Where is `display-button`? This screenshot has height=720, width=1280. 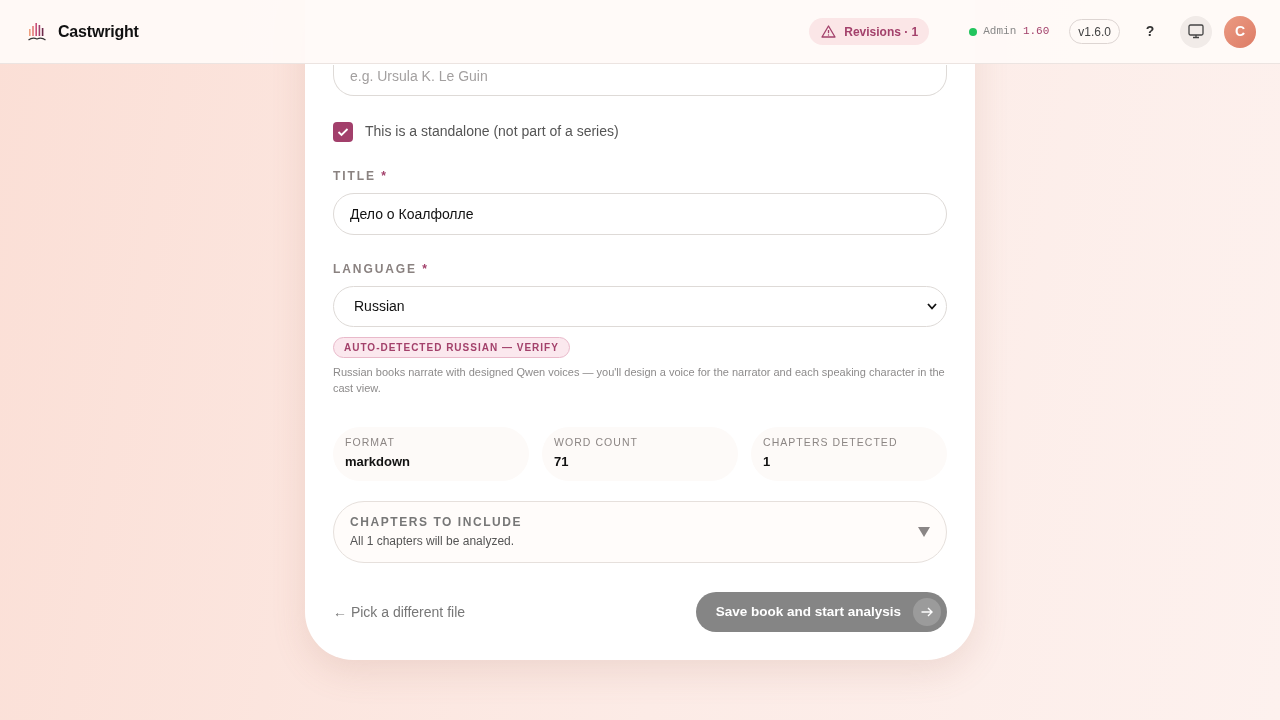 display-button is located at coordinates (1196, 31).